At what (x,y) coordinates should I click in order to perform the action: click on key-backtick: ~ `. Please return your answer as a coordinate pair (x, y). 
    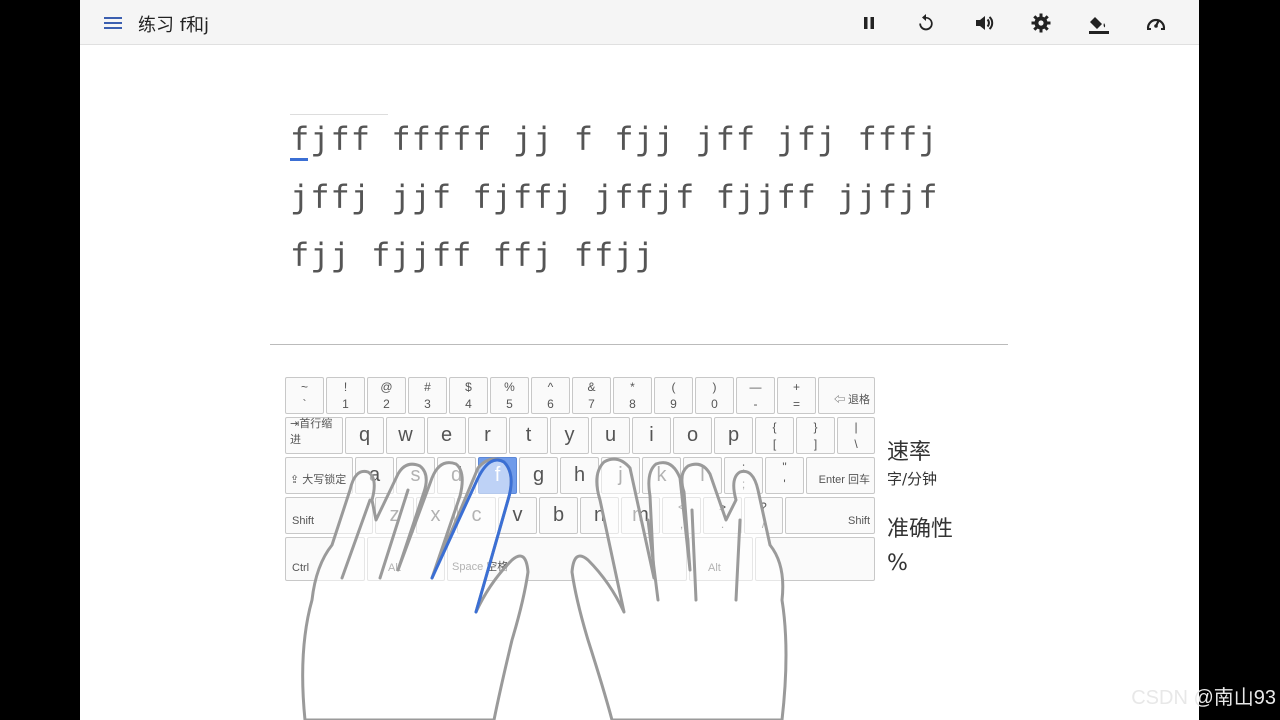
    Looking at the image, I should click on (304, 395).